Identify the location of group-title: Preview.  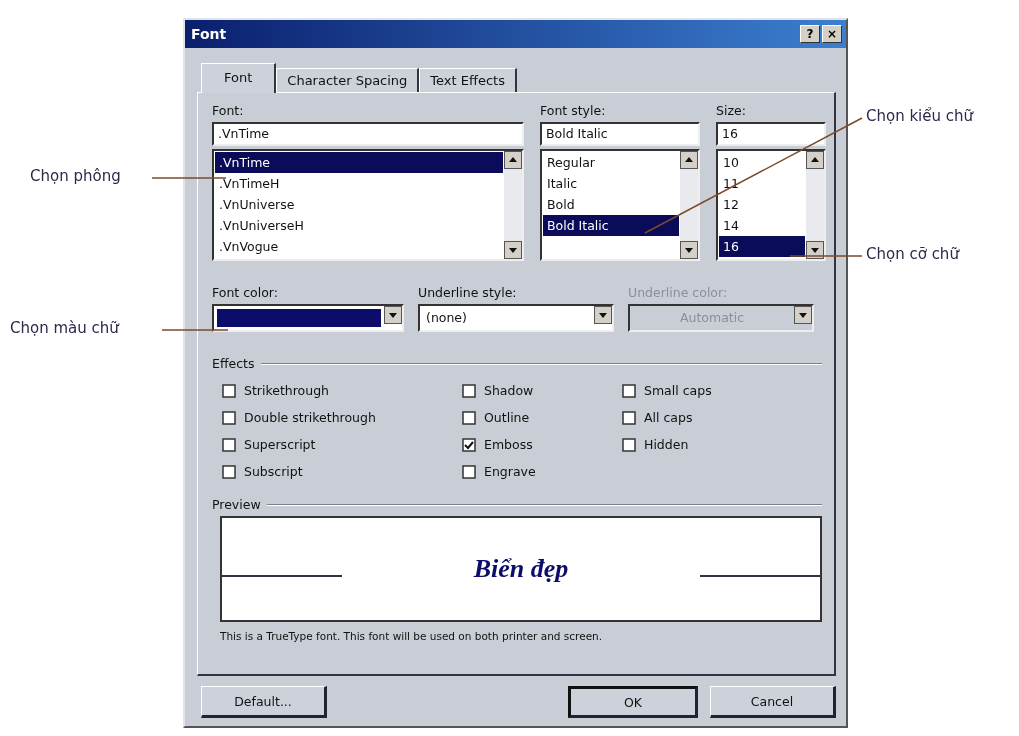
(236, 504).